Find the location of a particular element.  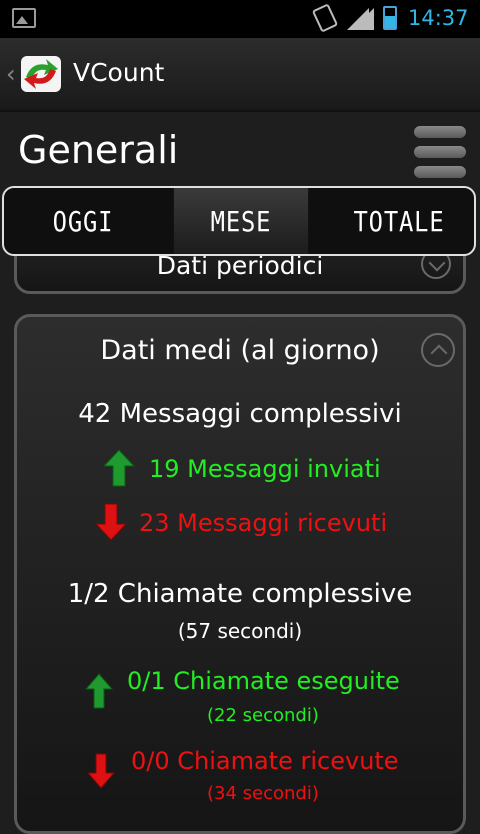

status-bar: 14:37 is located at coordinates (240, 19).